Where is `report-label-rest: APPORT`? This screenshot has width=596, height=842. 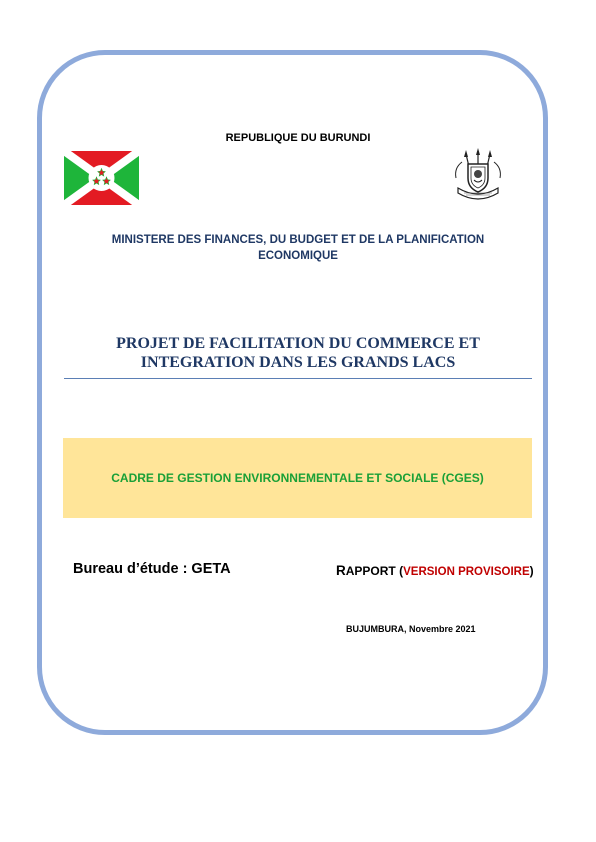
report-label-rest: APPORT is located at coordinates (370, 571).